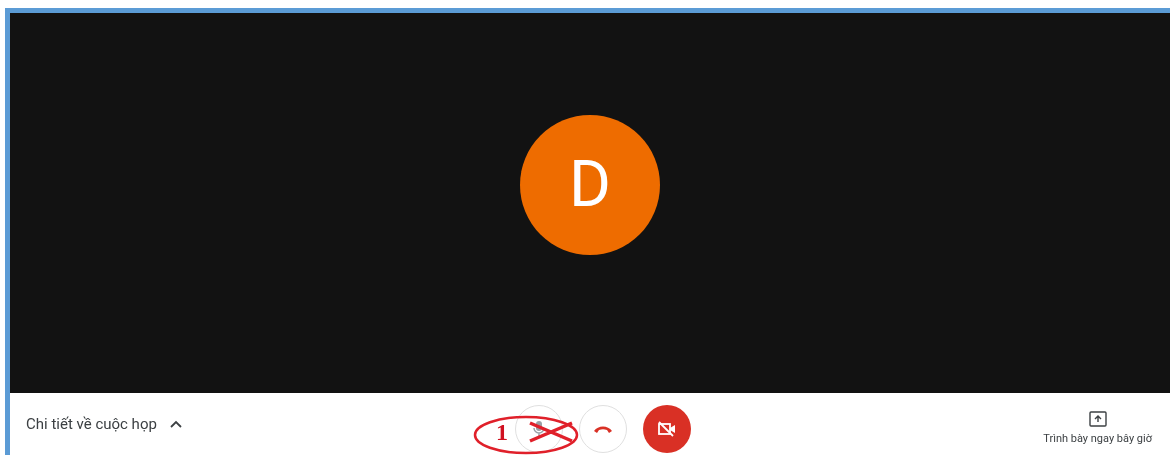  What do you see at coordinates (502, 432) in the screenshot?
I see `annotation-number: 1` at bounding box center [502, 432].